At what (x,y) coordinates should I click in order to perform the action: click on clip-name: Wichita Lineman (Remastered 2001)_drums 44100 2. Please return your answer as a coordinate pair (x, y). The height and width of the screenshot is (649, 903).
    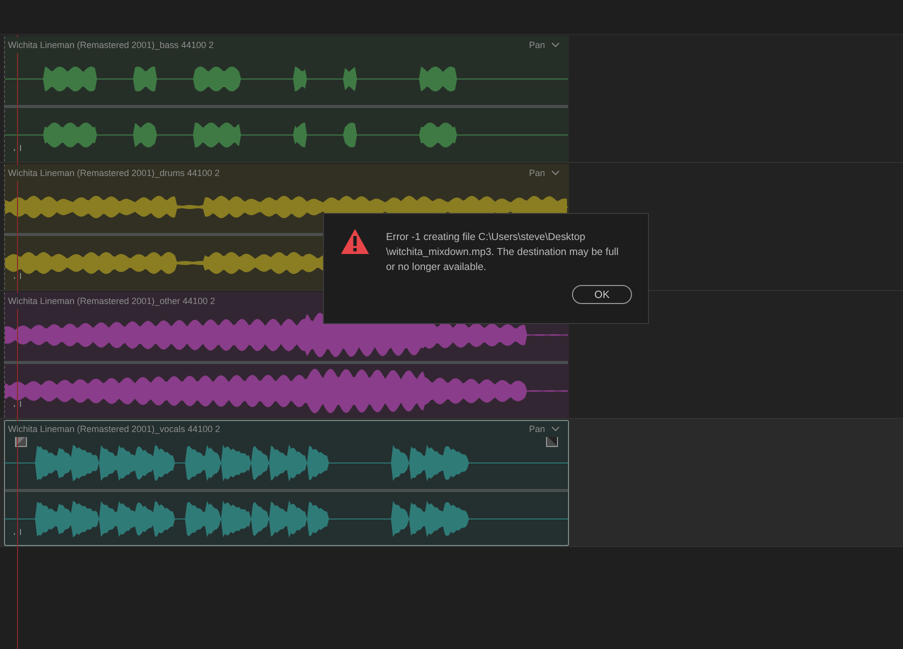
    Looking at the image, I should click on (114, 173).